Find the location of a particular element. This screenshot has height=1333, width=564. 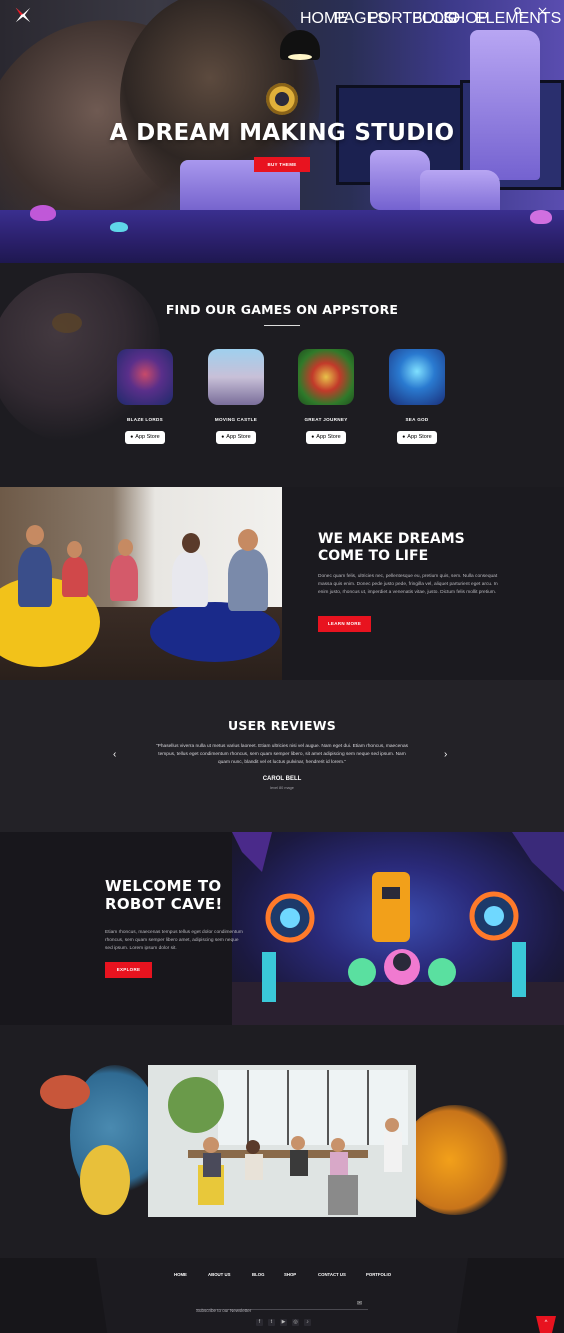

game-name: SEA GOD is located at coordinates (417, 419).